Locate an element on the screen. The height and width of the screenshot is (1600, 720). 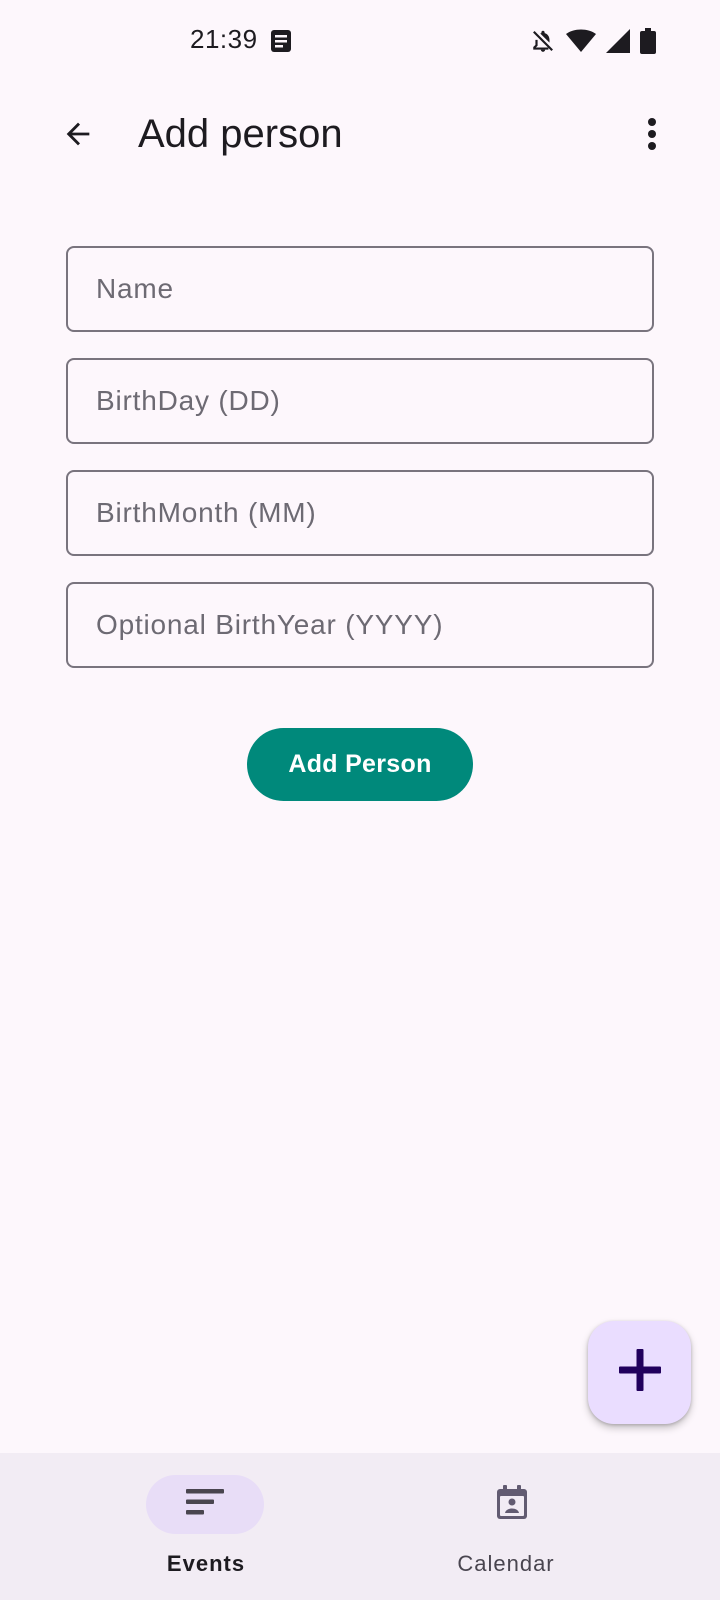
page-title: Add person is located at coordinates (240, 134).